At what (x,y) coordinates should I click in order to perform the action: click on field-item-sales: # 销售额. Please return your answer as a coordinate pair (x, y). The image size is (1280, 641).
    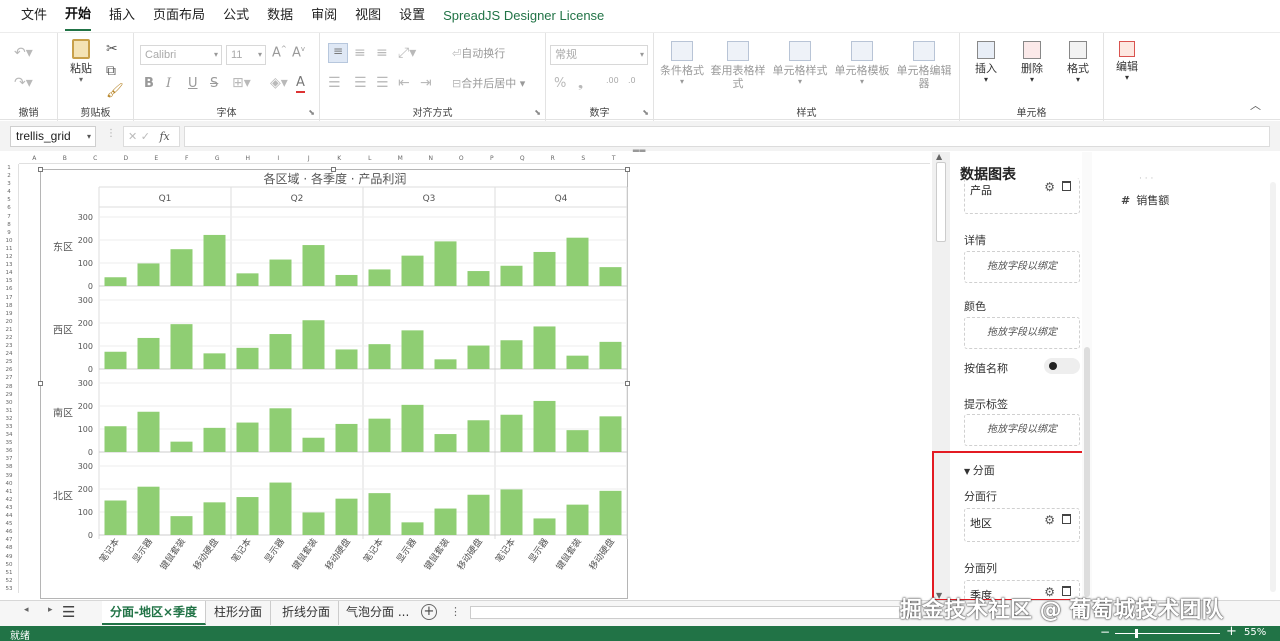
    Looking at the image, I should click on (1145, 200).